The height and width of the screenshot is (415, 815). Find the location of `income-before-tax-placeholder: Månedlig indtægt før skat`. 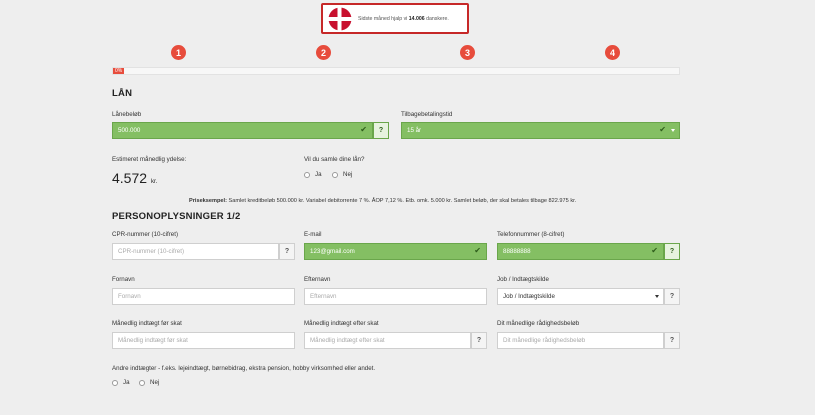

income-before-tax-placeholder: Månedlig indtægt før skat is located at coordinates (153, 340).